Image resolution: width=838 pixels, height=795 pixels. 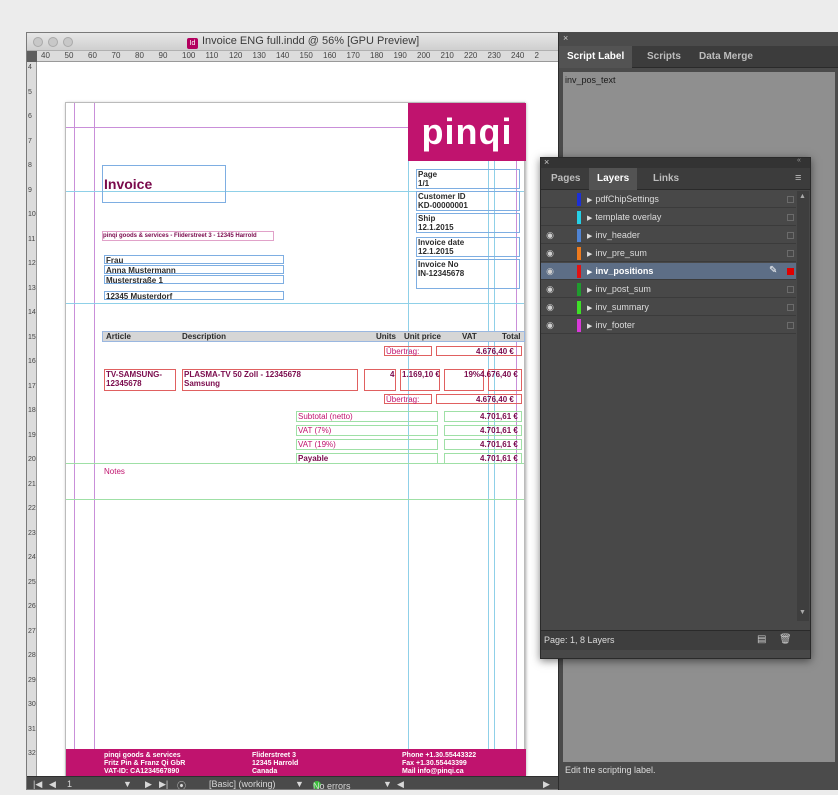 I want to click on scroll-left-icon: ◀, so click(x=400, y=784).